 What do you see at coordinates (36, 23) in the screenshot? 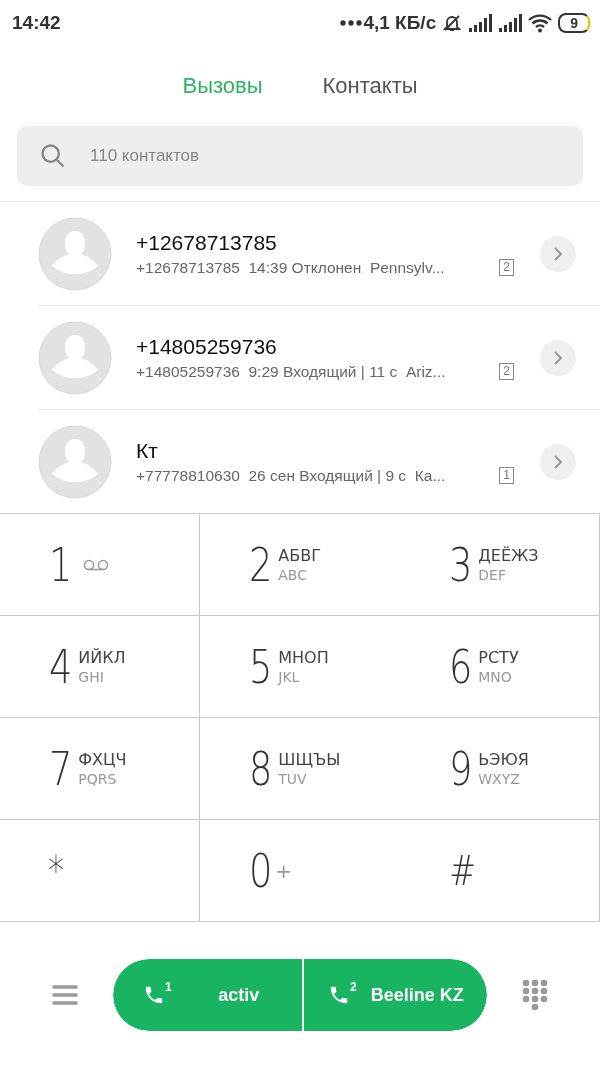
I see `clock-time: 14:42` at bounding box center [36, 23].